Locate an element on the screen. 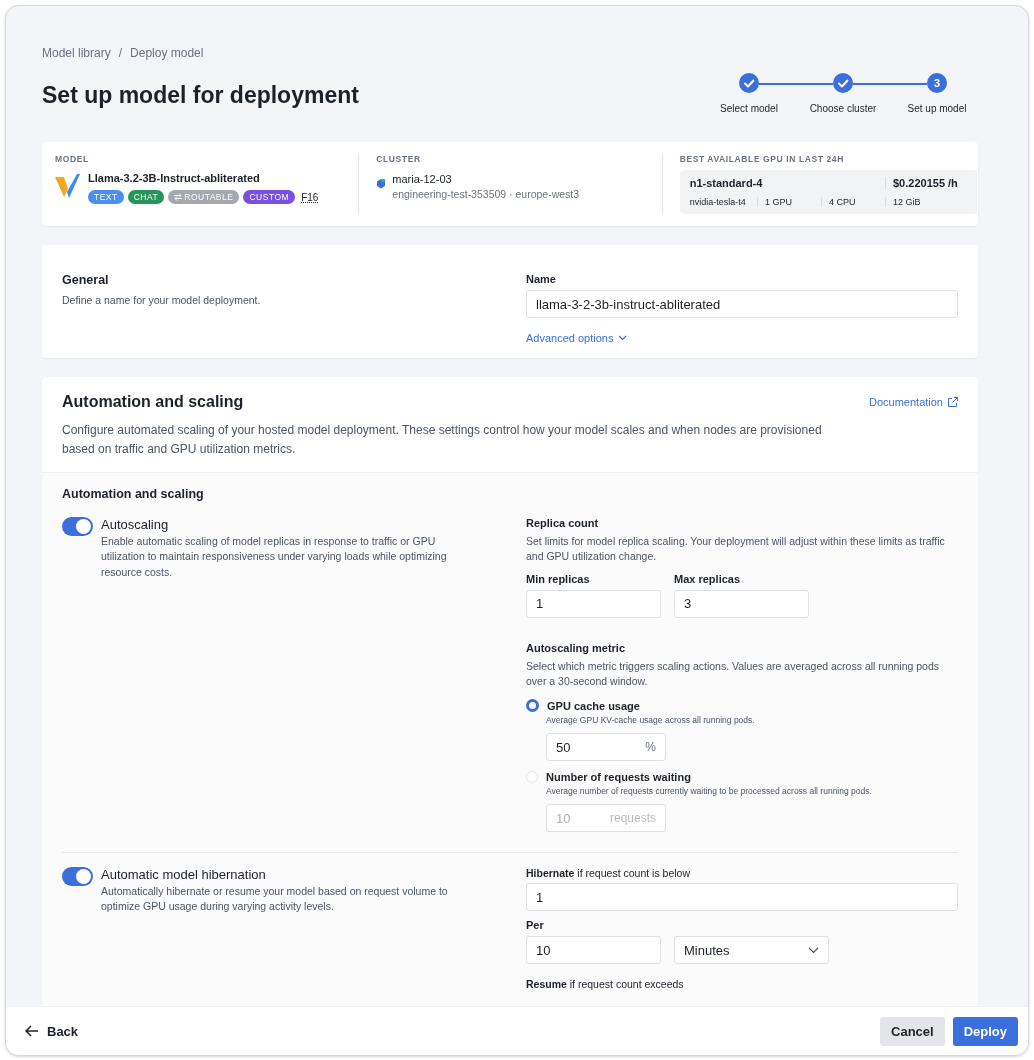  cluster-name: maria-12-03 is located at coordinates (422, 179).